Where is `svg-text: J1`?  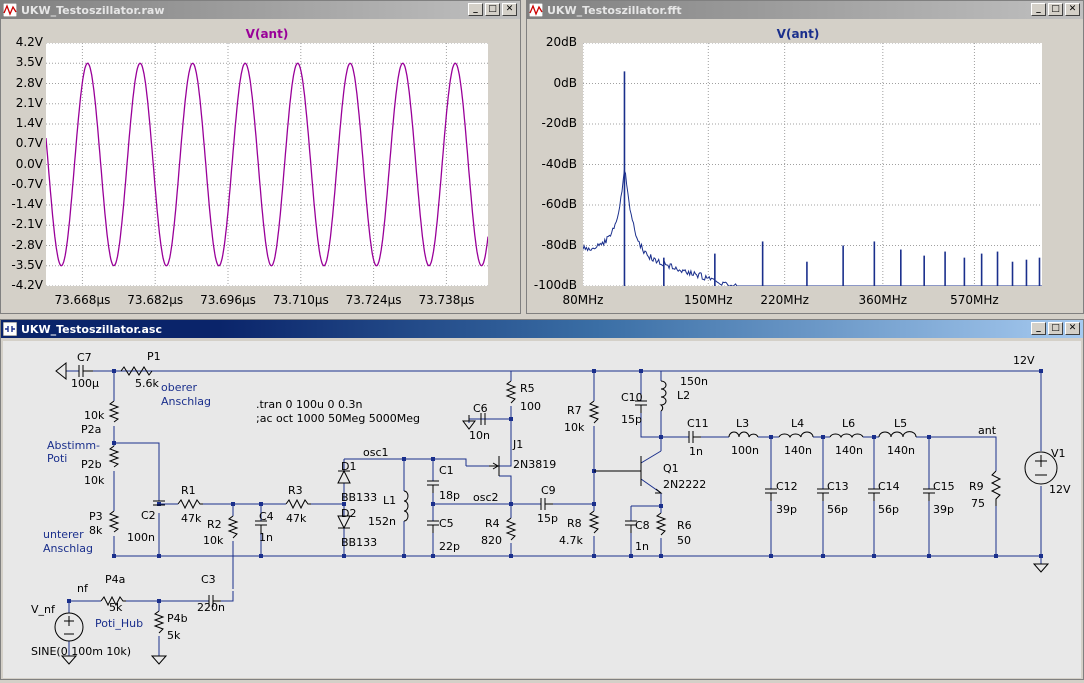
svg-text: J1 is located at coordinates (517, 444).